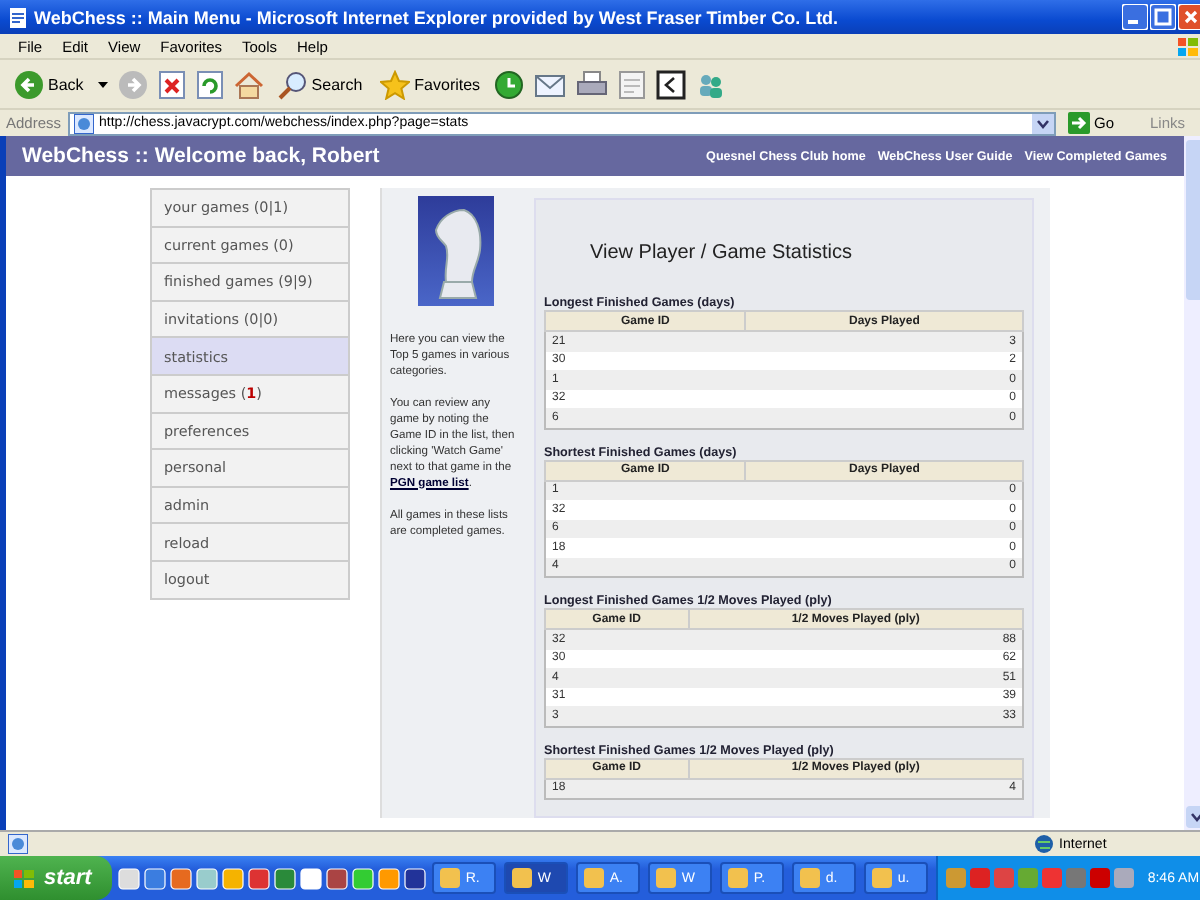  I want to click on scroll-thumb, so click(1192, 220).